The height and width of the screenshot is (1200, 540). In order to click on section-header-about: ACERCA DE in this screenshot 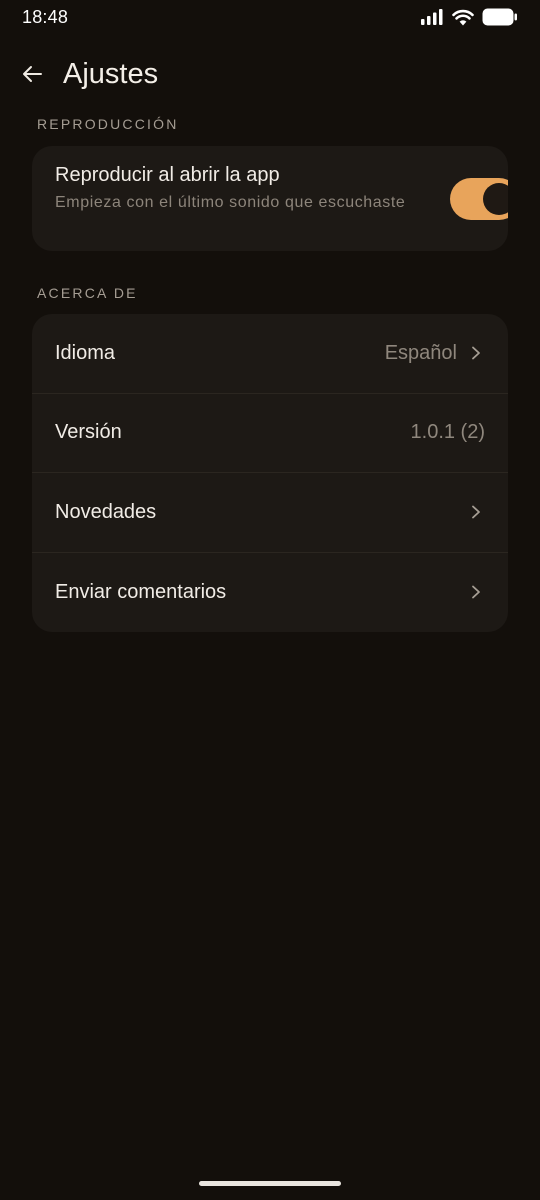, I will do `click(87, 293)`.